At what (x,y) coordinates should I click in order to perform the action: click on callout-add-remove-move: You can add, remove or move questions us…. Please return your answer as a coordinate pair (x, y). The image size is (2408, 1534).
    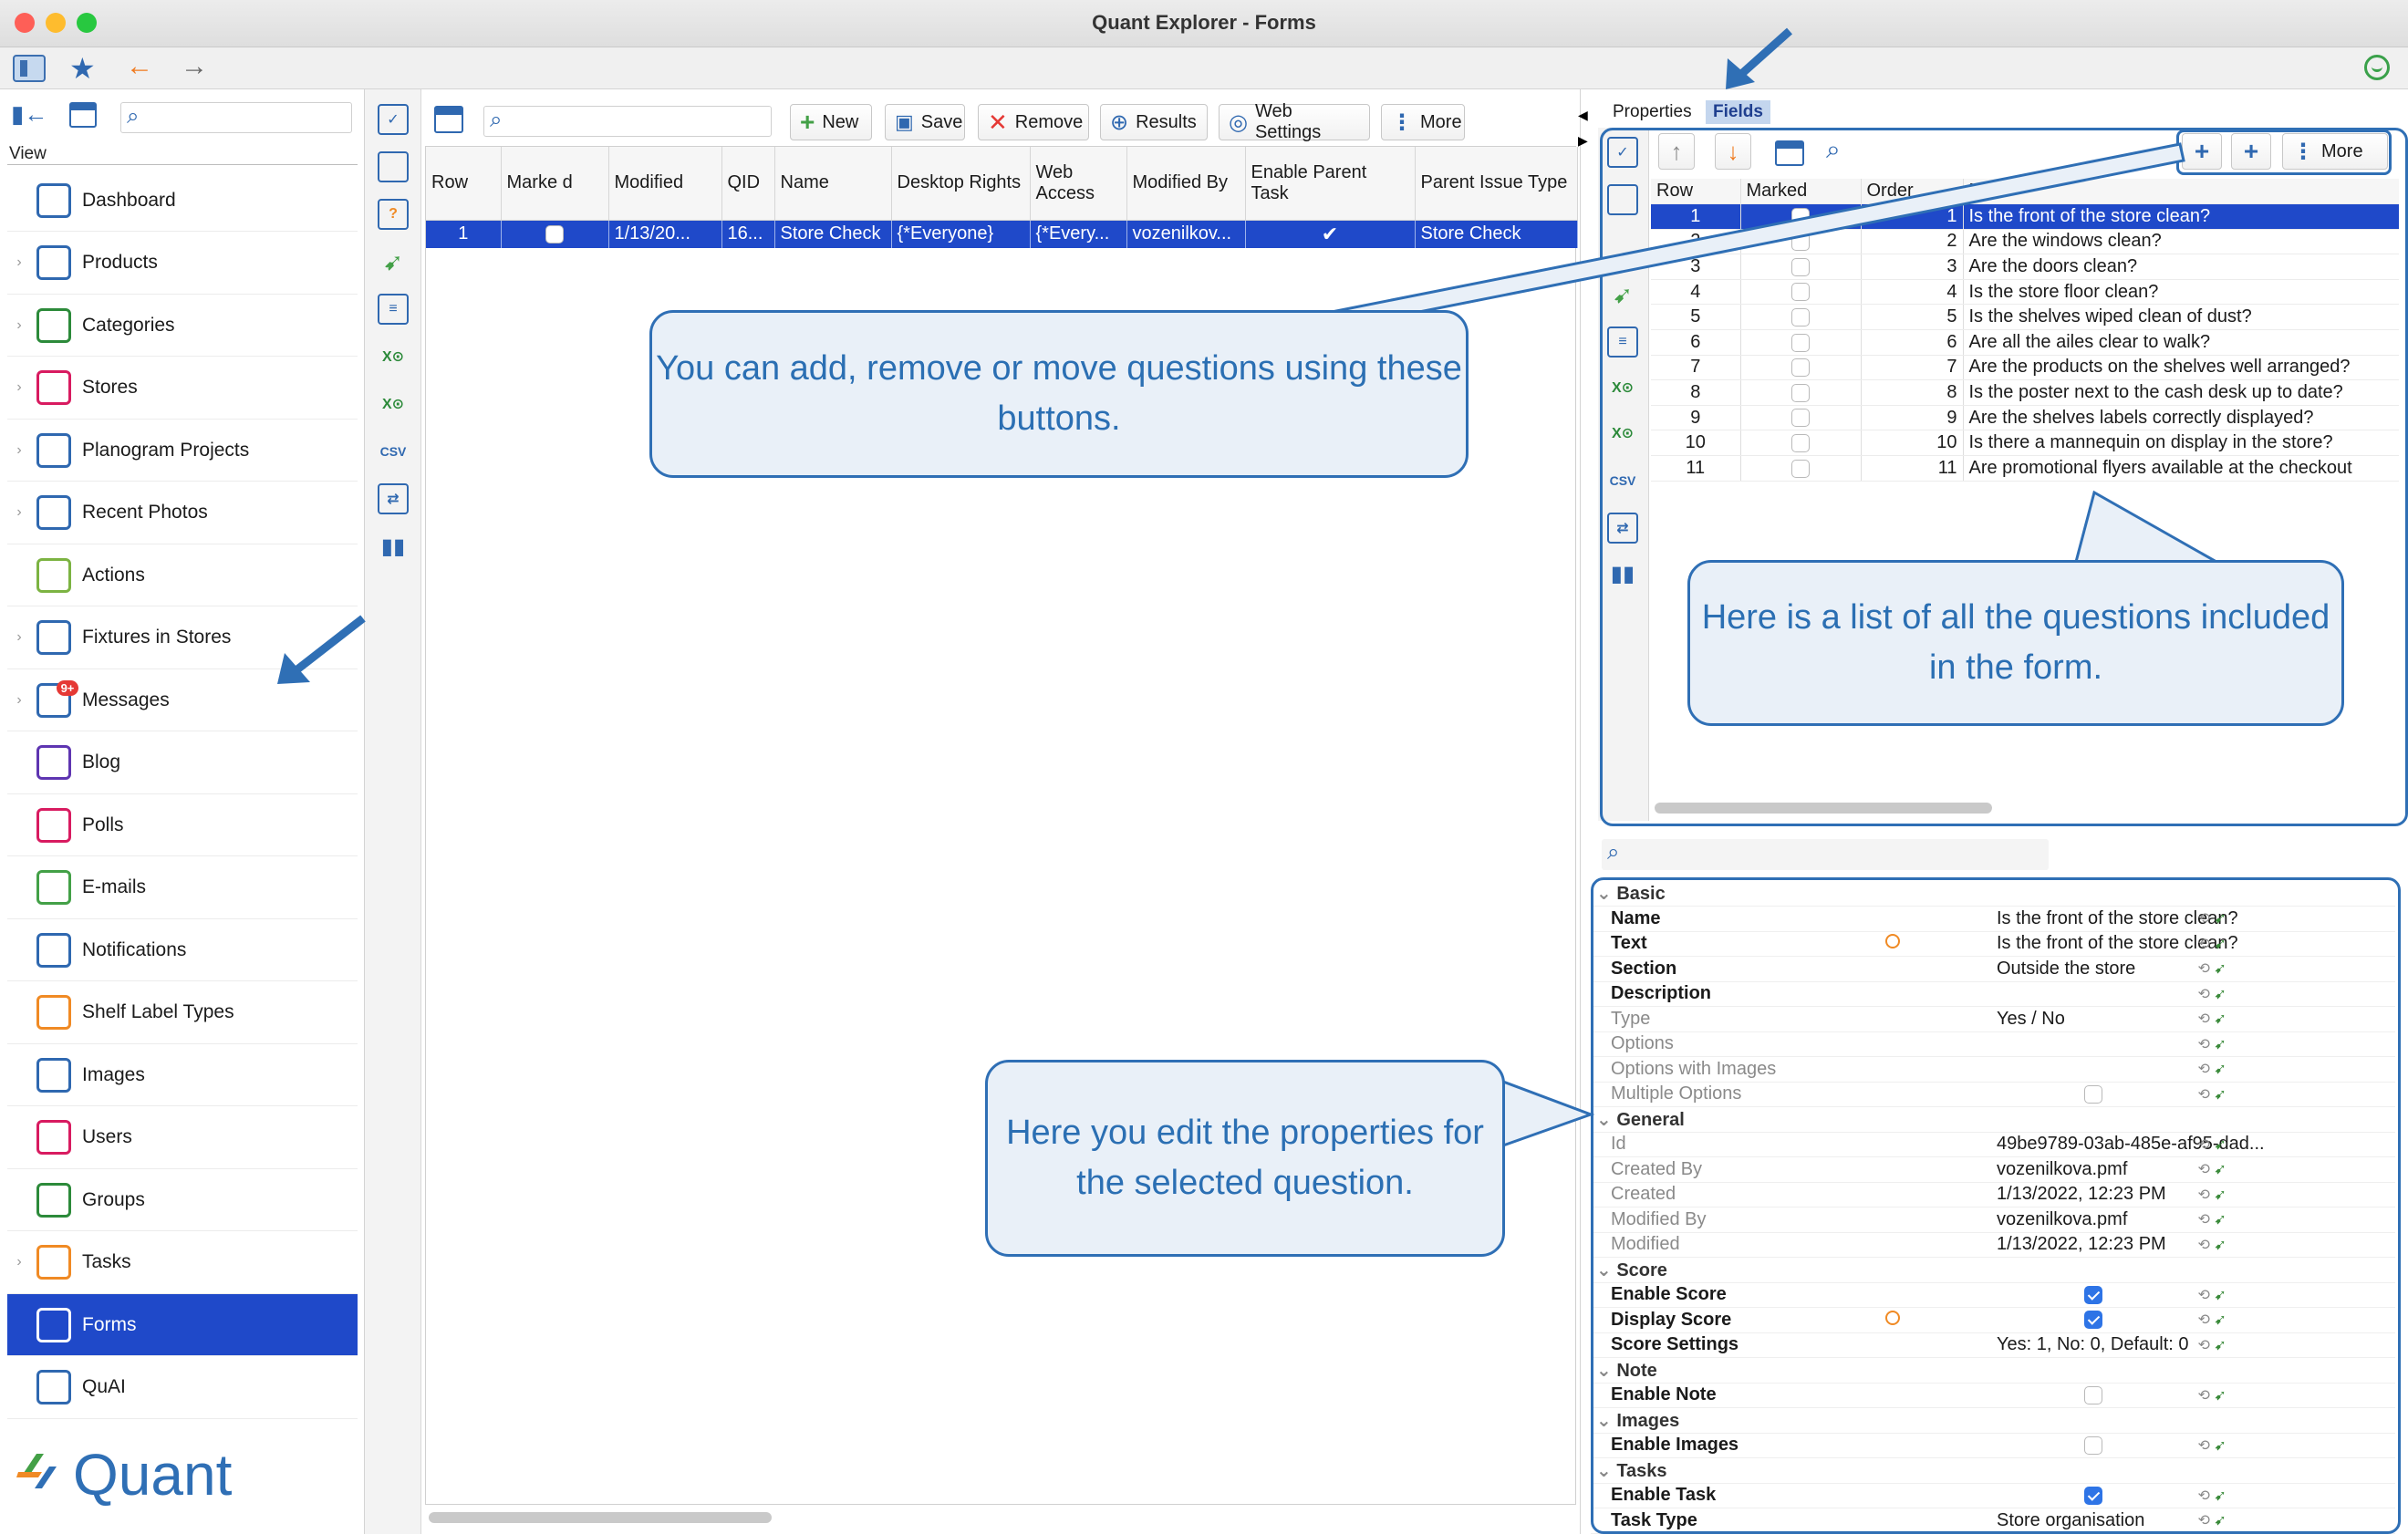
    Looking at the image, I should click on (1059, 394).